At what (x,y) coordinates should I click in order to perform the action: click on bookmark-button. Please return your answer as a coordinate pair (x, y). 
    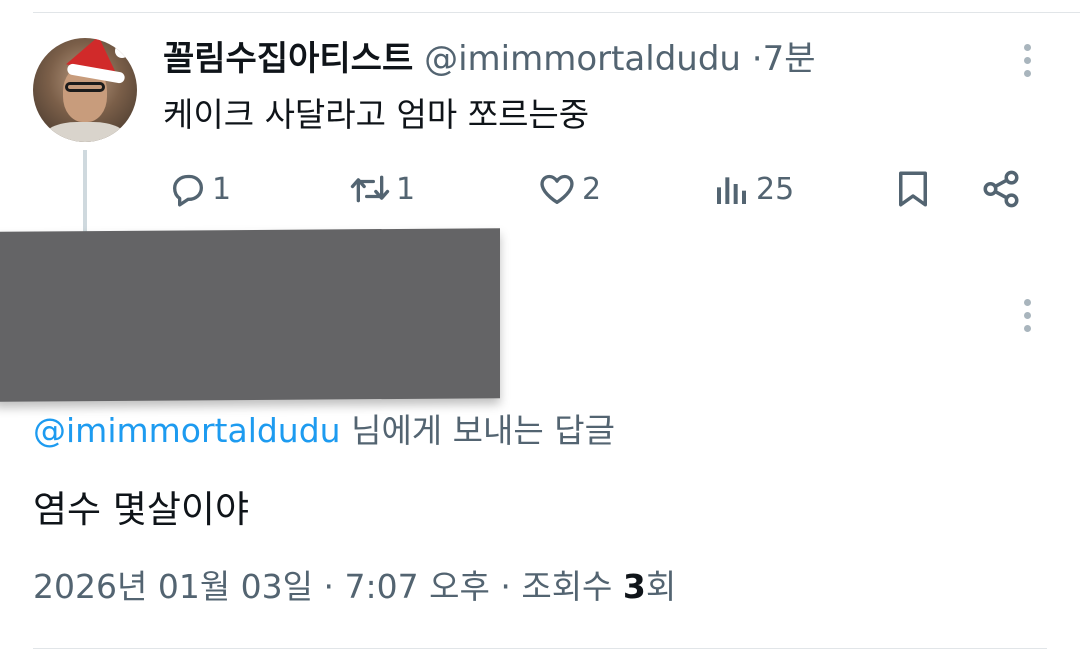
    Looking at the image, I should click on (913, 189).